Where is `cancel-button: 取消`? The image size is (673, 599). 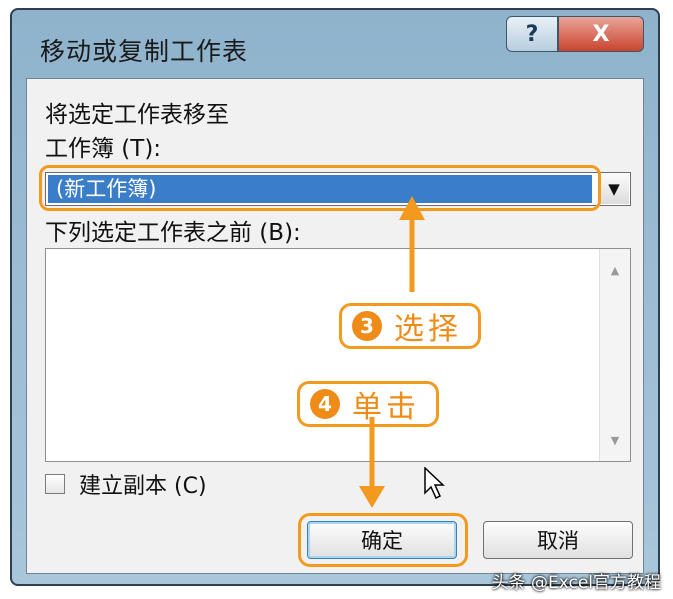
cancel-button: 取消 is located at coordinates (558, 540).